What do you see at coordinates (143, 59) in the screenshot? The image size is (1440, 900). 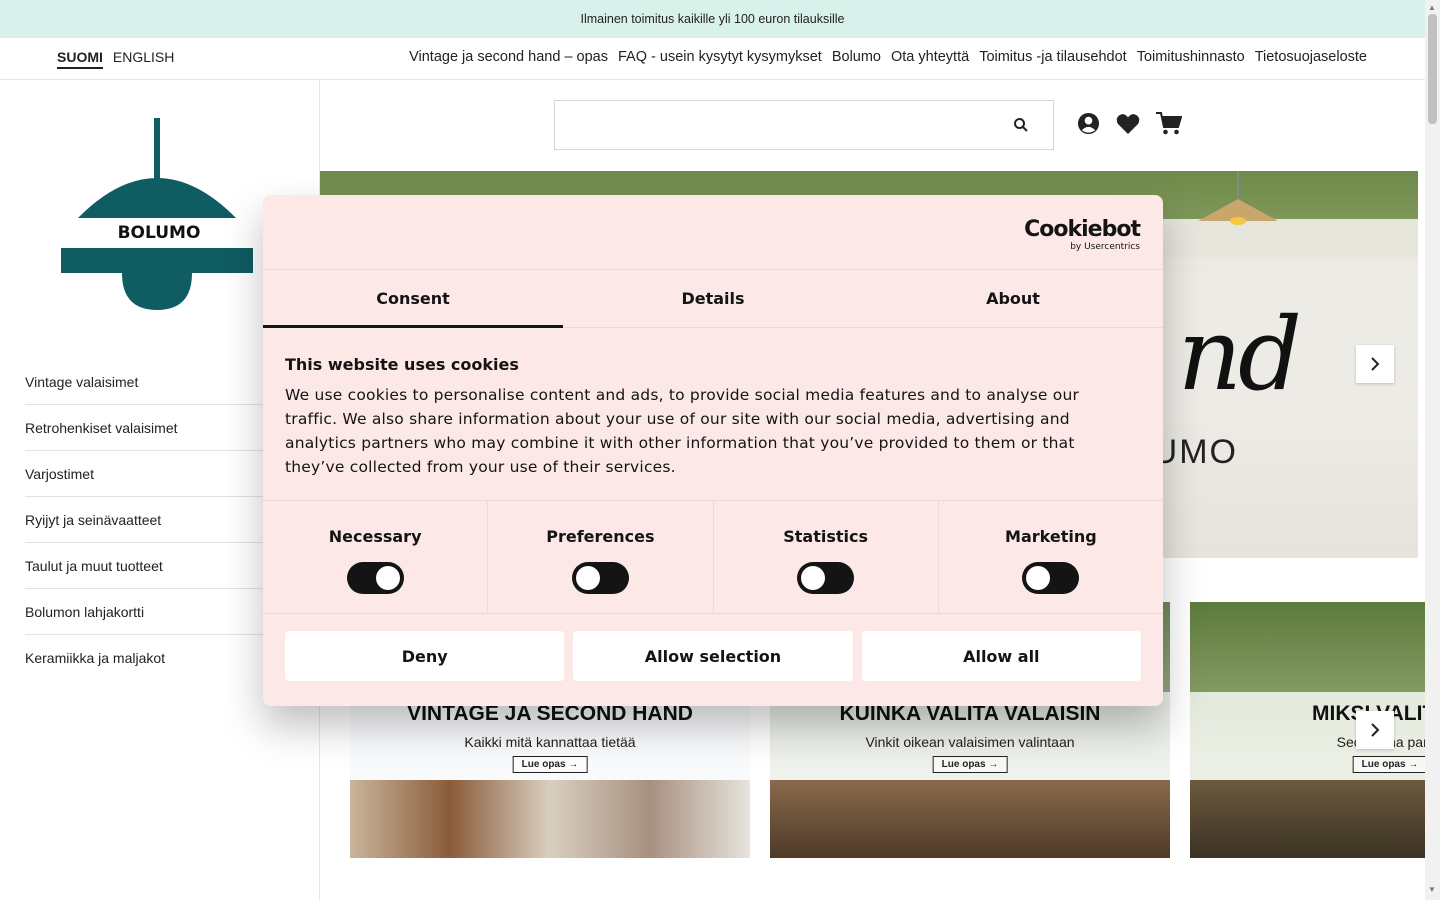 I see `language-en: ENGLISH` at bounding box center [143, 59].